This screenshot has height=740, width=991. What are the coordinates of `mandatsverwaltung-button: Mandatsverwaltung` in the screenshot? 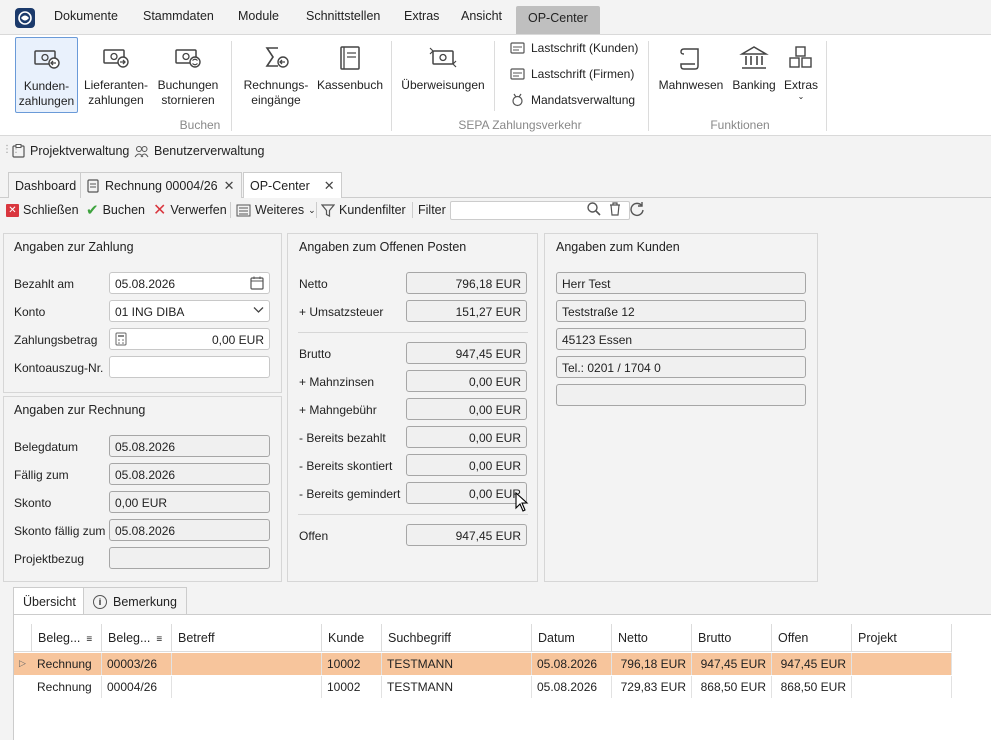 It's located at (572, 100).